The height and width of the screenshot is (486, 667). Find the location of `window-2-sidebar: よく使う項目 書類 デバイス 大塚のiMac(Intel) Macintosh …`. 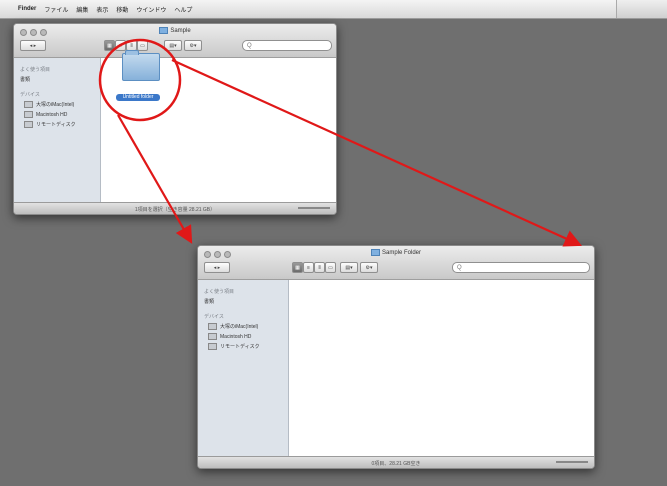

window-2-sidebar: よく使う項目 書類 デバイス 大塚のiMac(Intel) Macintosh … is located at coordinates (243, 368).